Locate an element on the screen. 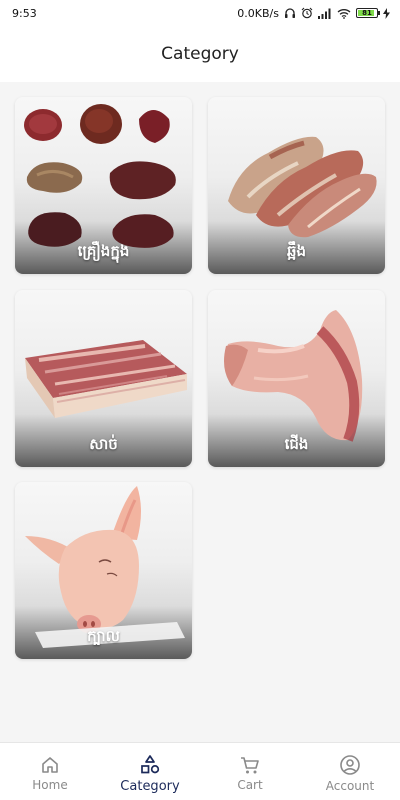  category-label: ជើង is located at coordinates (296, 444).